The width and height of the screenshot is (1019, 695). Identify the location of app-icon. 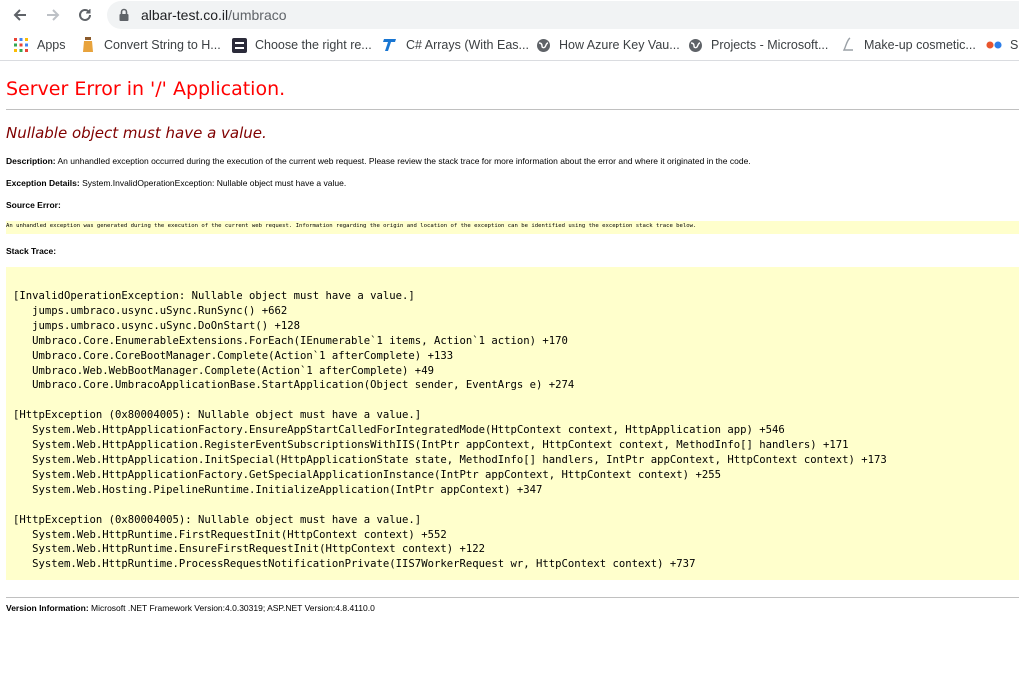
(239, 45).